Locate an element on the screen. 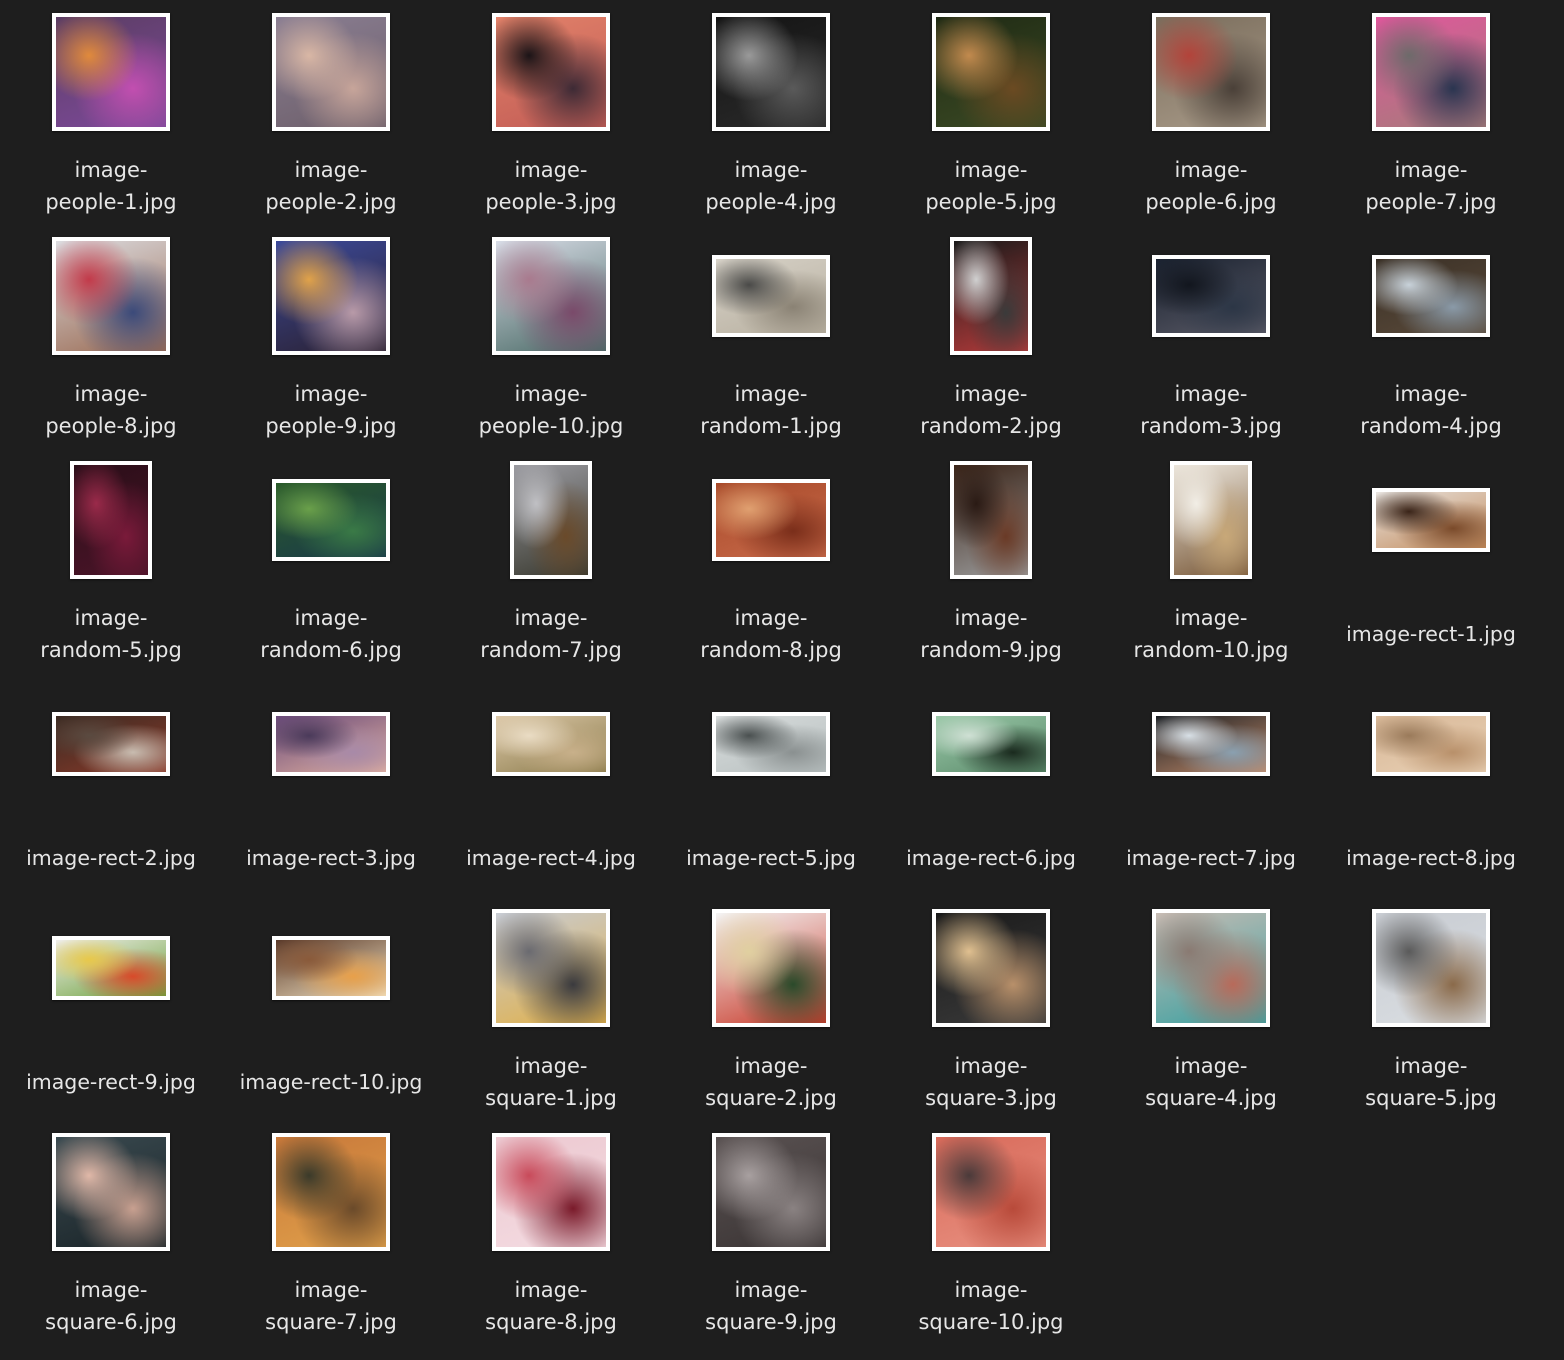 The width and height of the screenshot is (1564, 1360). file-name-line-2: people-5.jpg is located at coordinates (991, 202).